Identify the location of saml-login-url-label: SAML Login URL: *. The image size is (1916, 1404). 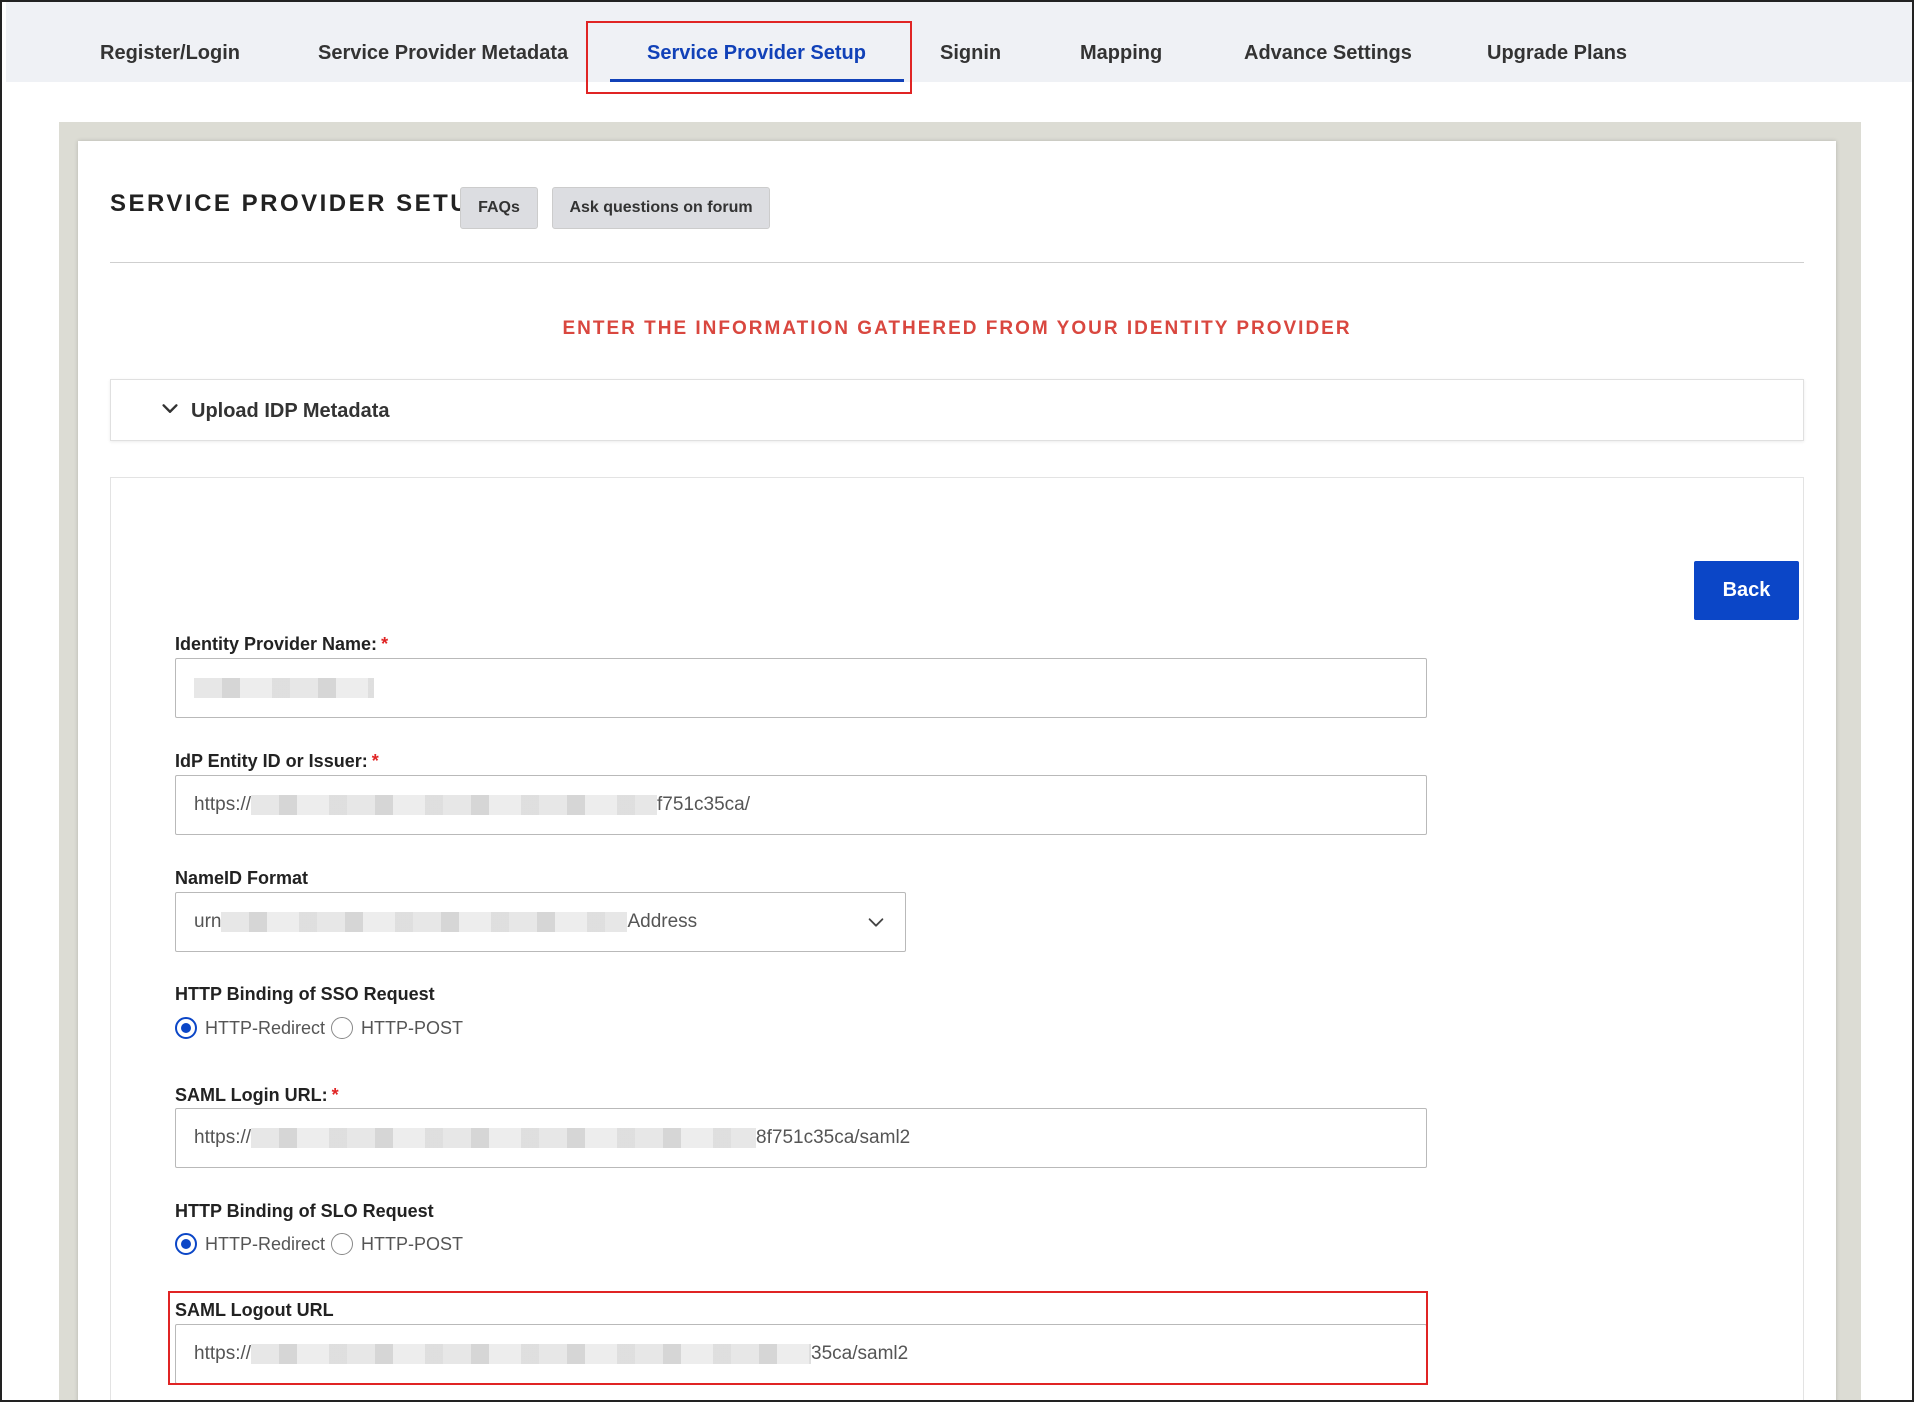
(257, 1095).